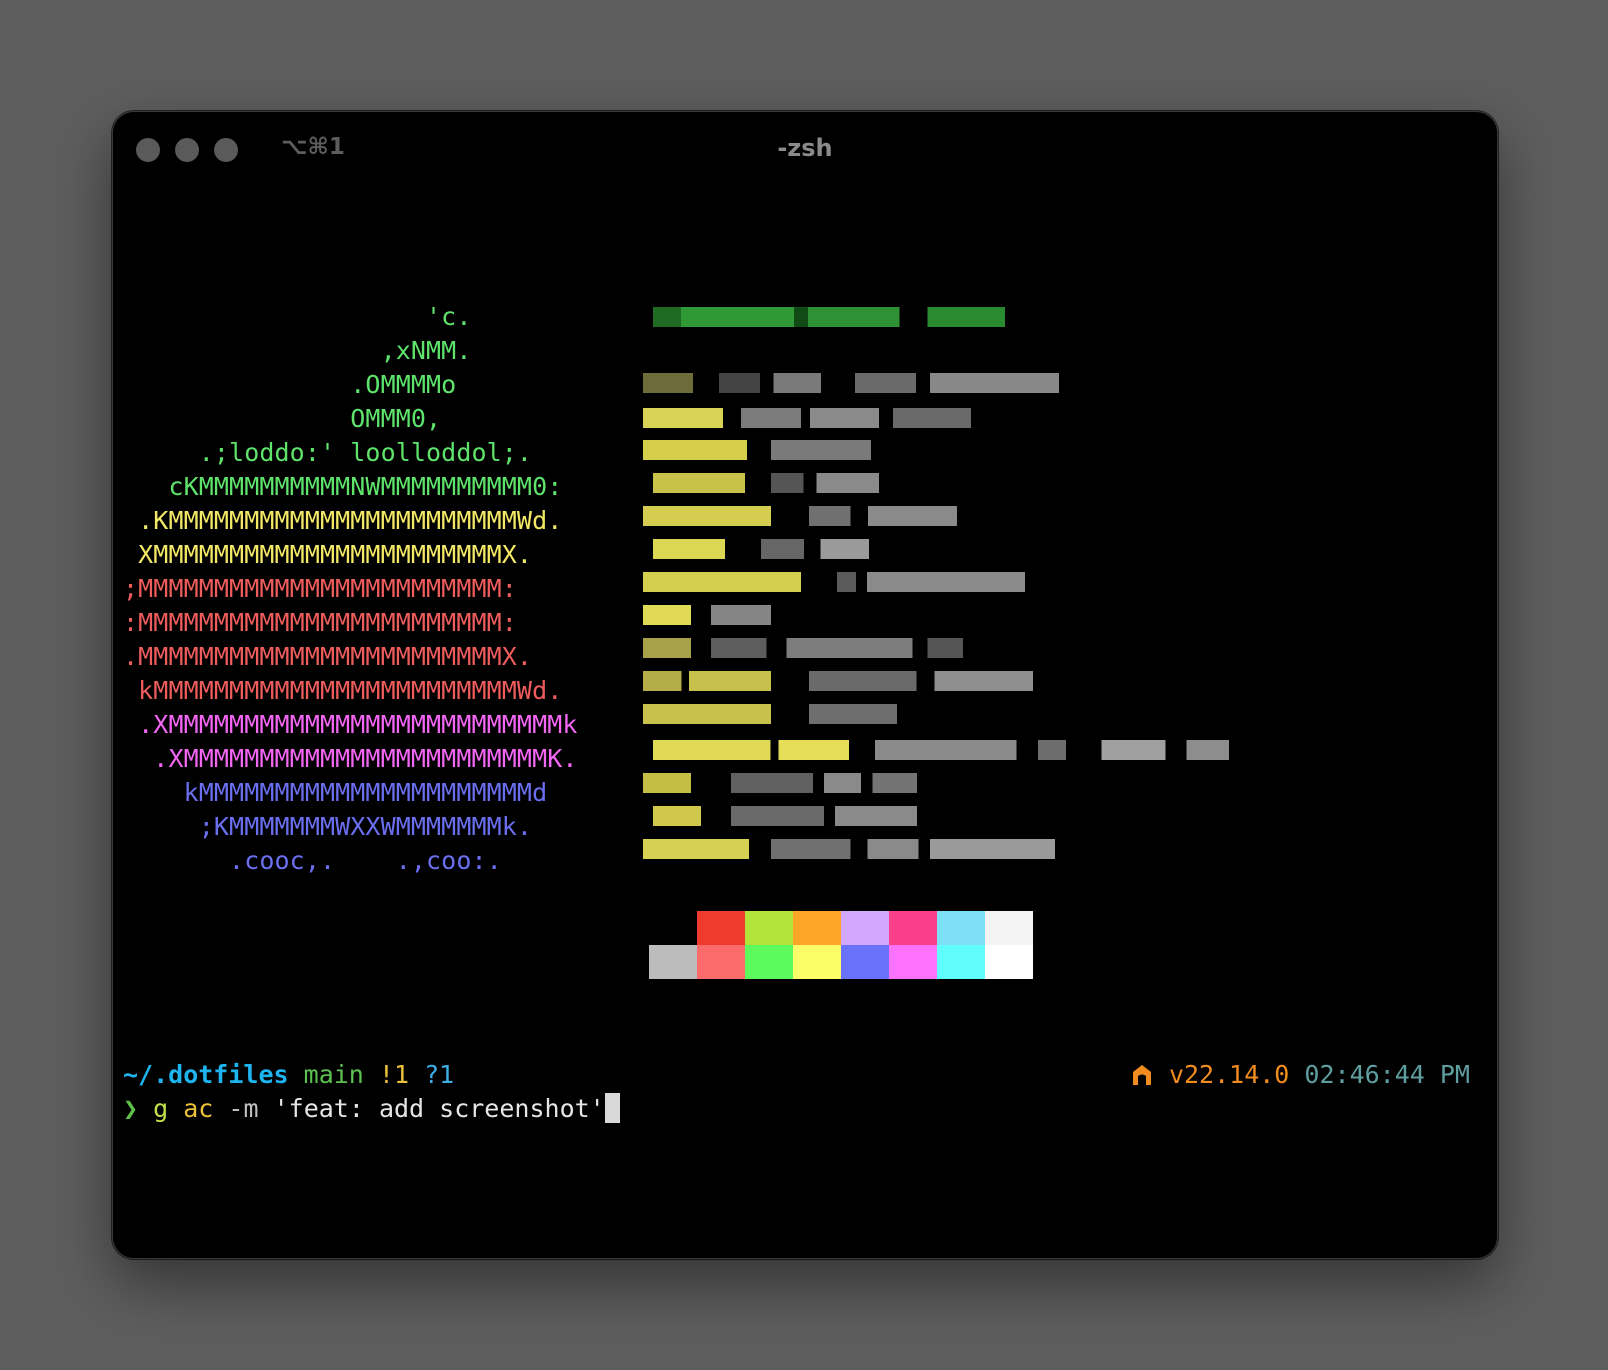  What do you see at coordinates (198, 1108) in the screenshot?
I see `command-subcommand: ac` at bounding box center [198, 1108].